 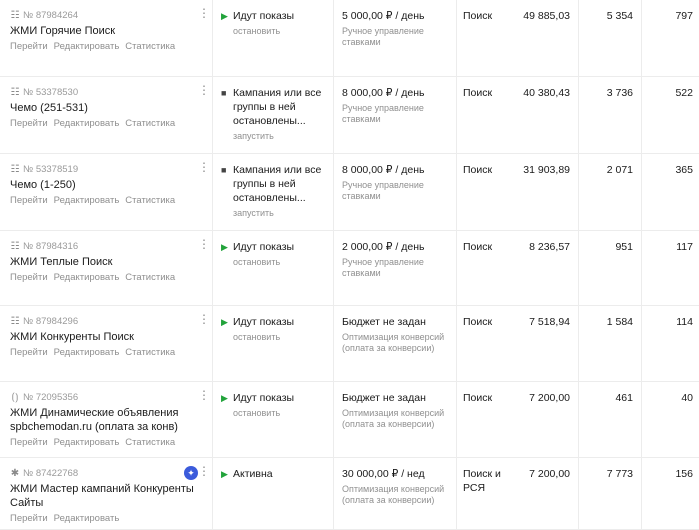 What do you see at coordinates (383, 190) in the screenshot?
I see `strategy-text: Ручное управление ставками` at bounding box center [383, 190].